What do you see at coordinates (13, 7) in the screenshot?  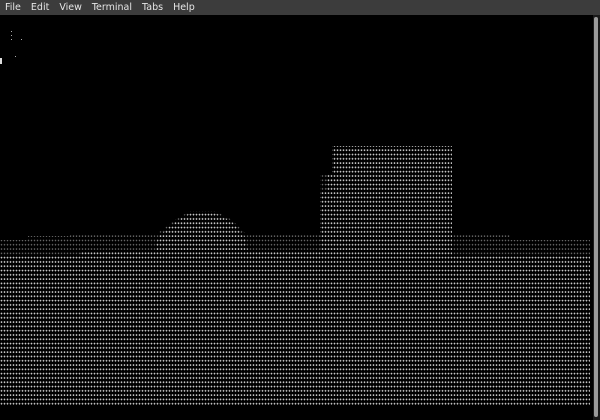 I see `menu-file: File` at bounding box center [13, 7].